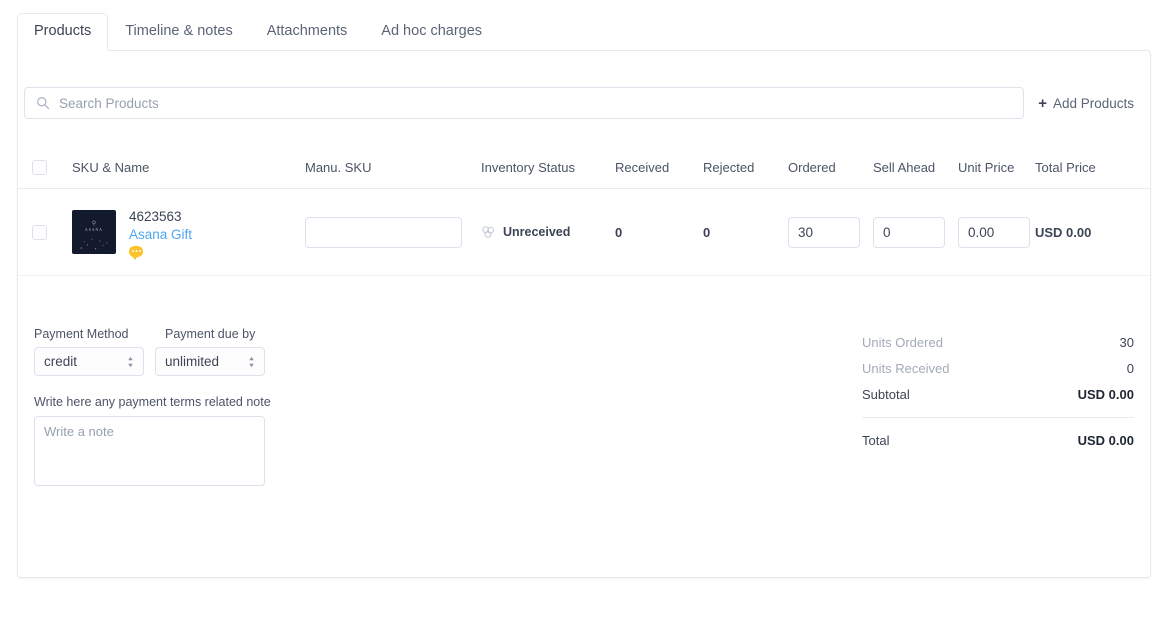 The image size is (1170, 629). I want to click on column-header-total-price: Total Price, so click(1065, 167).